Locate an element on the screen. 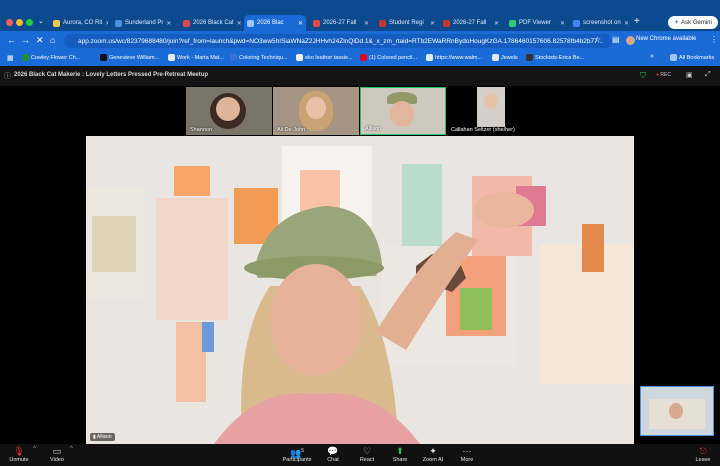  forward-arrow-icon: → is located at coordinates (25, 40).